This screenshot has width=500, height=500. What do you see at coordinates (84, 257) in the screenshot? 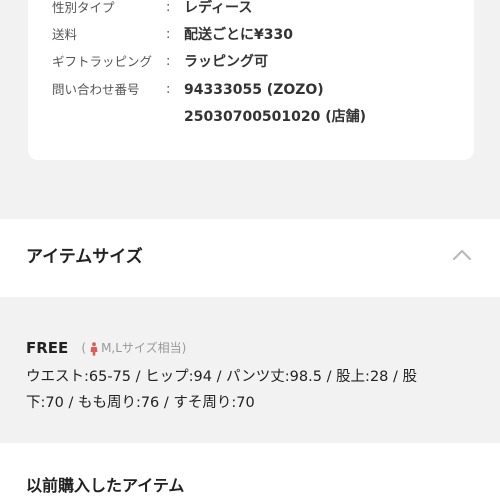
I see `item-size-title: アイテムサイズ` at bounding box center [84, 257].